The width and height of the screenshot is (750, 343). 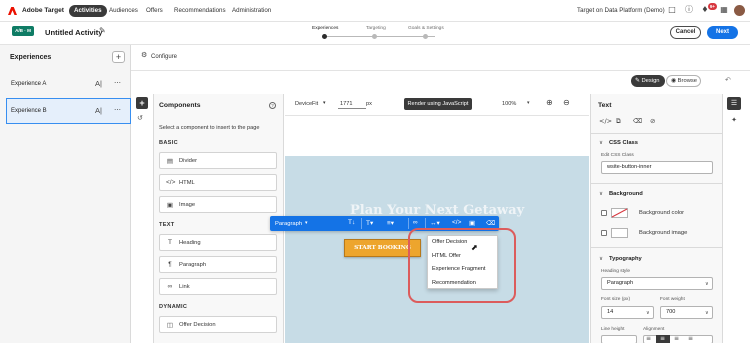 What do you see at coordinates (369, 223) in the screenshot?
I see `text-style-icon: T▾` at bounding box center [369, 223].